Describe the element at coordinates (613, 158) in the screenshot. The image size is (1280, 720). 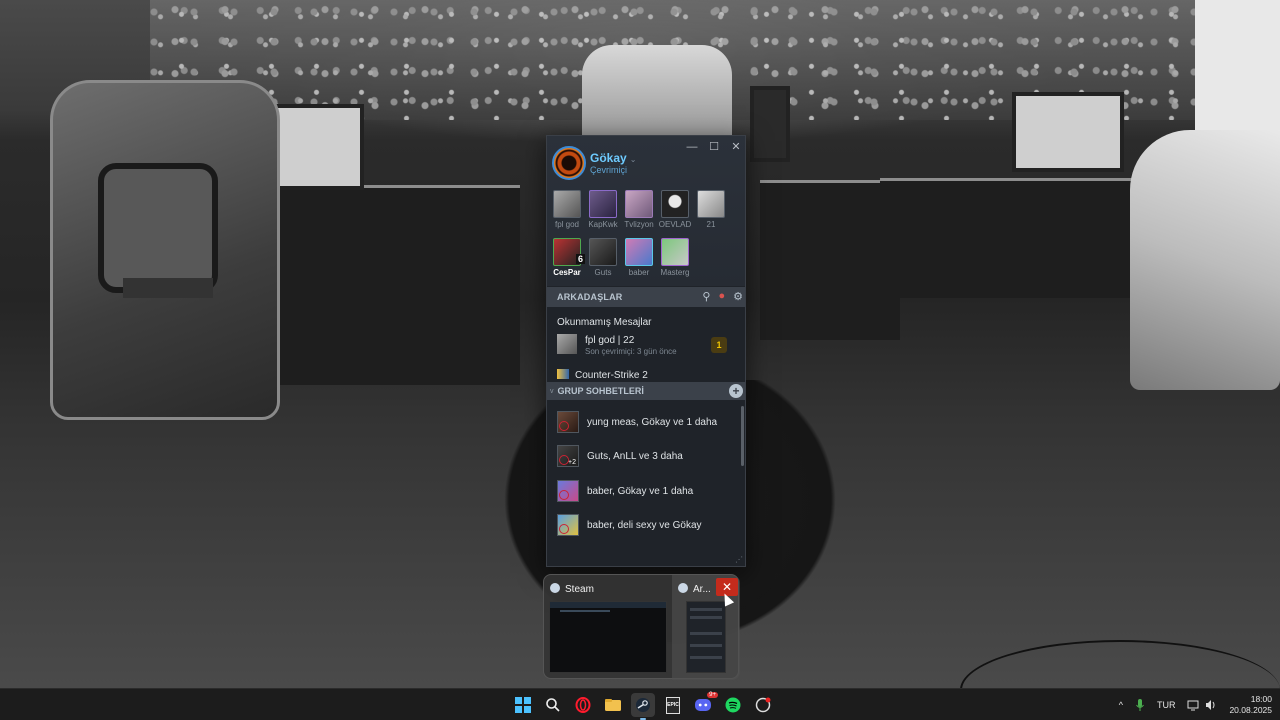
I see `profile-name-button: Gökay ⌄` at that location.